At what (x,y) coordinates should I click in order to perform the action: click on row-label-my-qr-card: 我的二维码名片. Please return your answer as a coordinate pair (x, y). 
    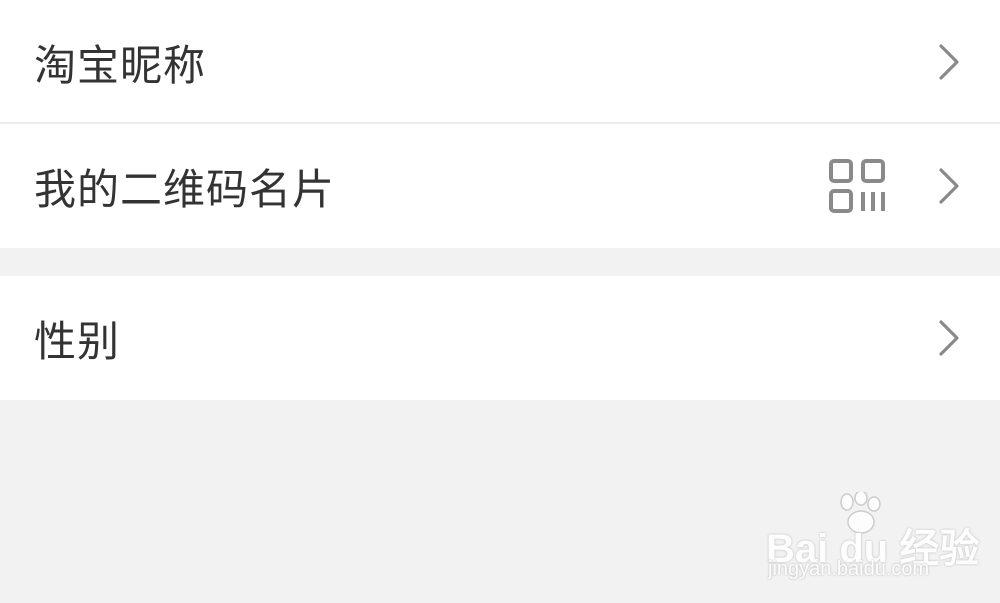
    Looking at the image, I should click on (185, 189).